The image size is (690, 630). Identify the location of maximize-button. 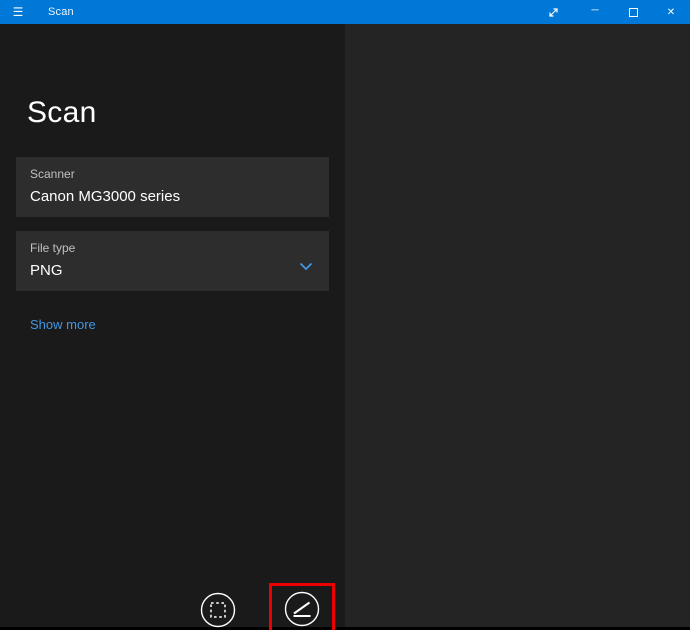
(633, 12).